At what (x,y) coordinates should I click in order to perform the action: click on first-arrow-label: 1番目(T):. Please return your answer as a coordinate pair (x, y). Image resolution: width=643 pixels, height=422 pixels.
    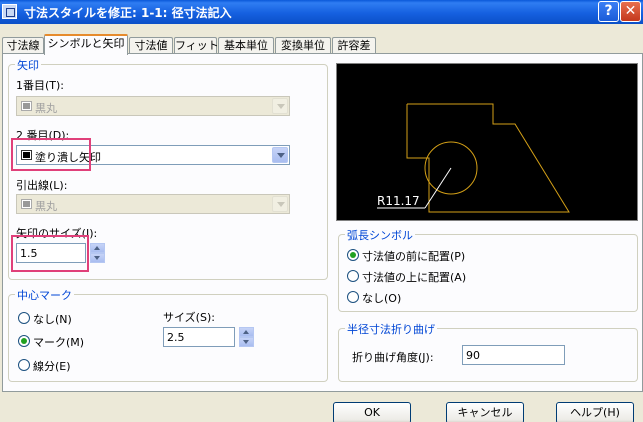
    Looking at the image, I should click on (40, 85).